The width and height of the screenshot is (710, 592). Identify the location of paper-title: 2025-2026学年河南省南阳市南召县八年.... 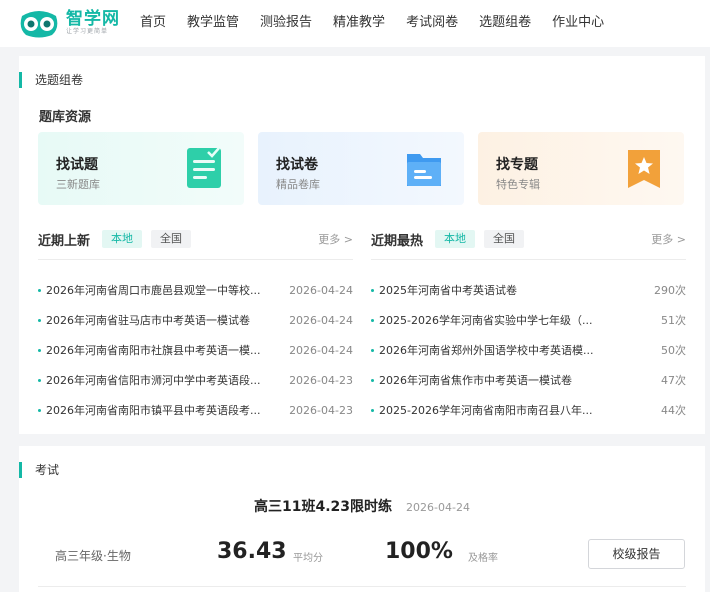
(486, 410).